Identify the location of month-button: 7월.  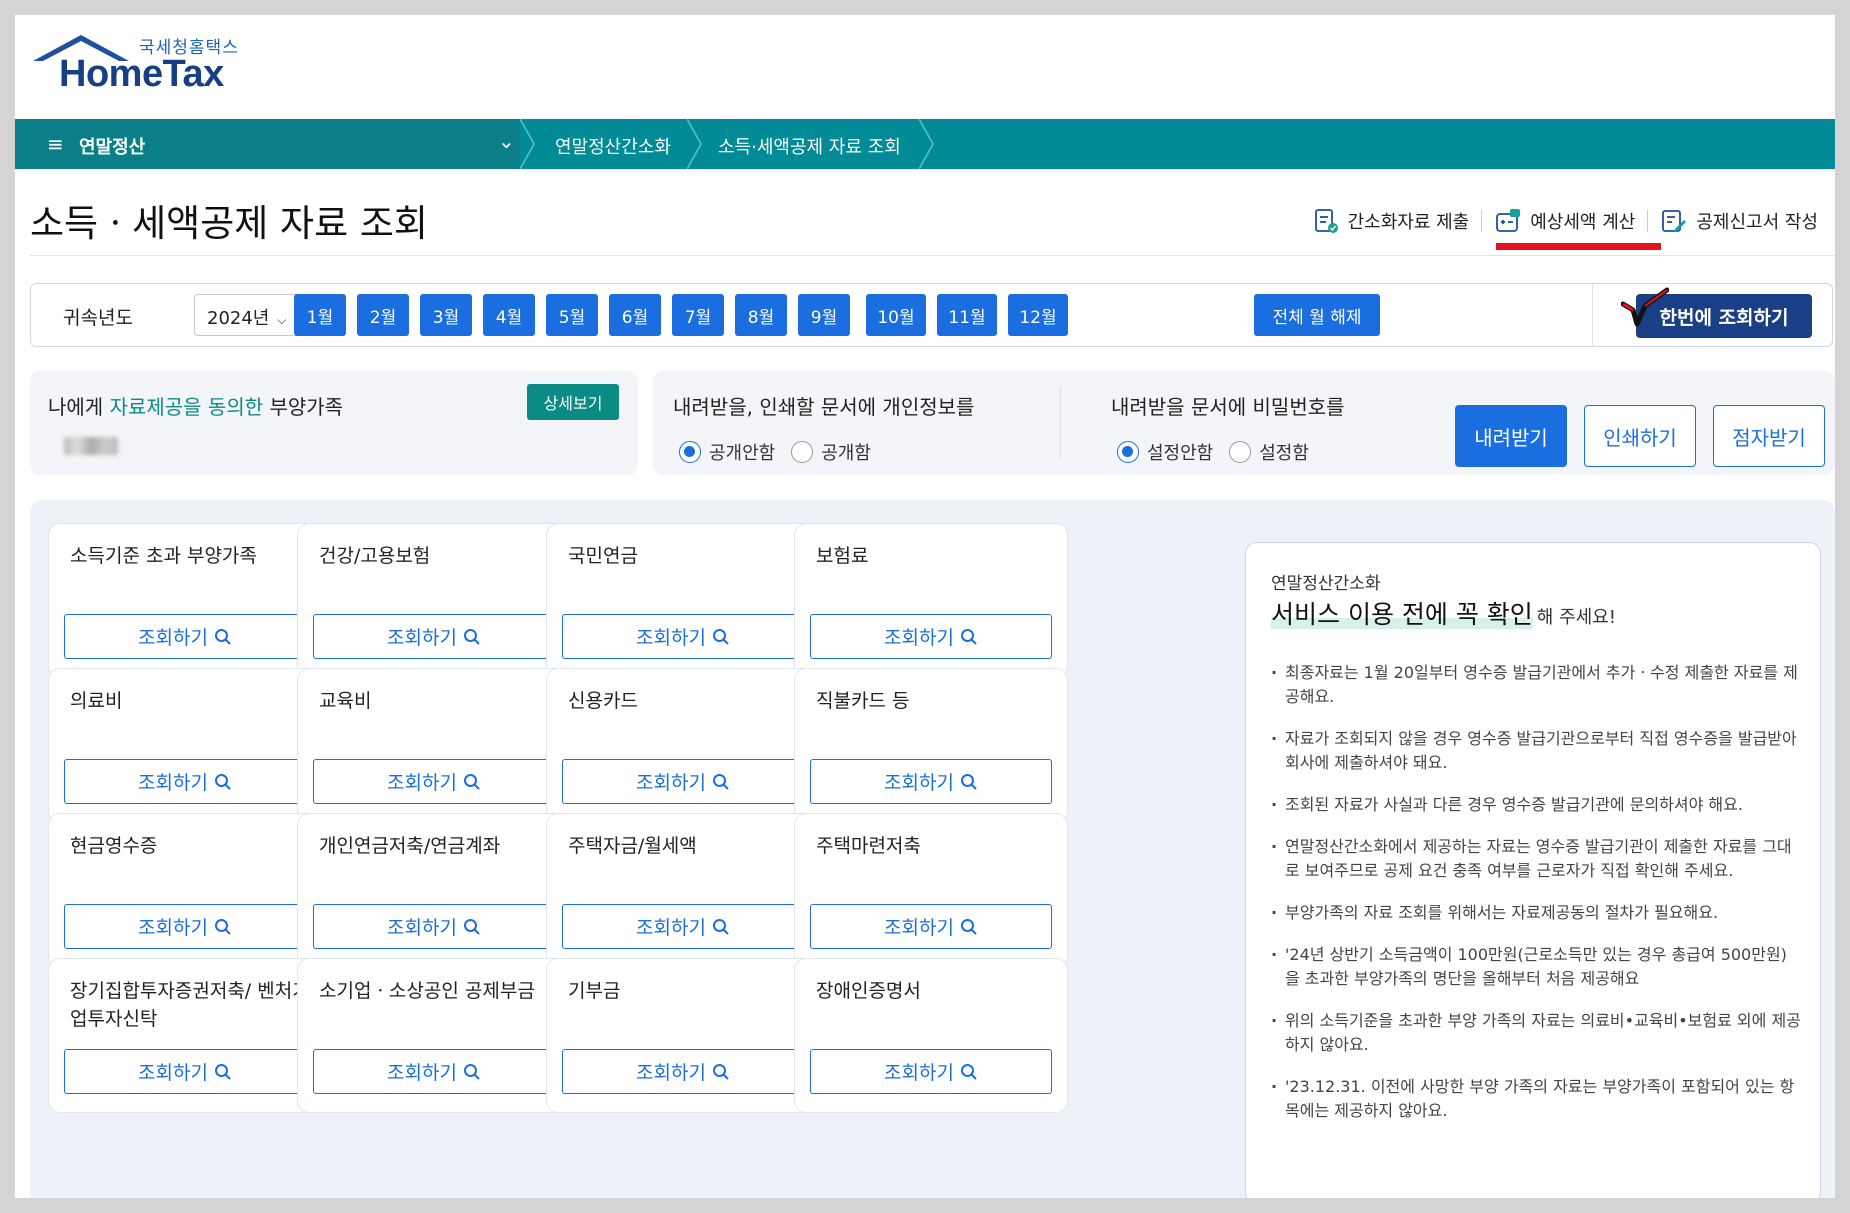
(698, 315).